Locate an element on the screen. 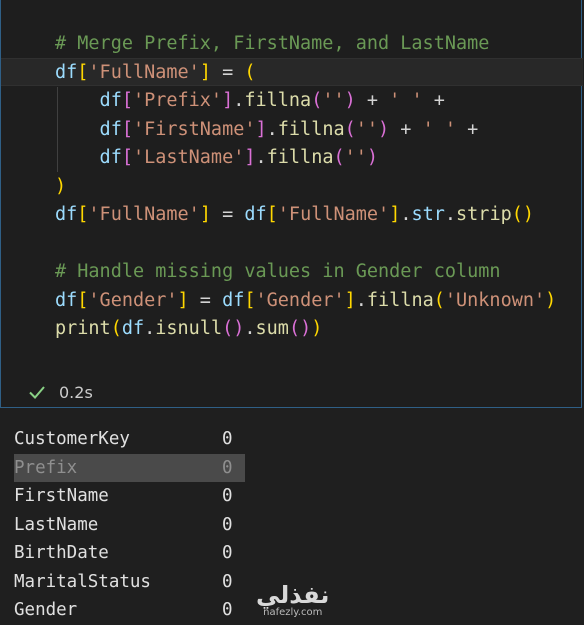  output-row: FirstName 0 is located at coordinates (129, 496).